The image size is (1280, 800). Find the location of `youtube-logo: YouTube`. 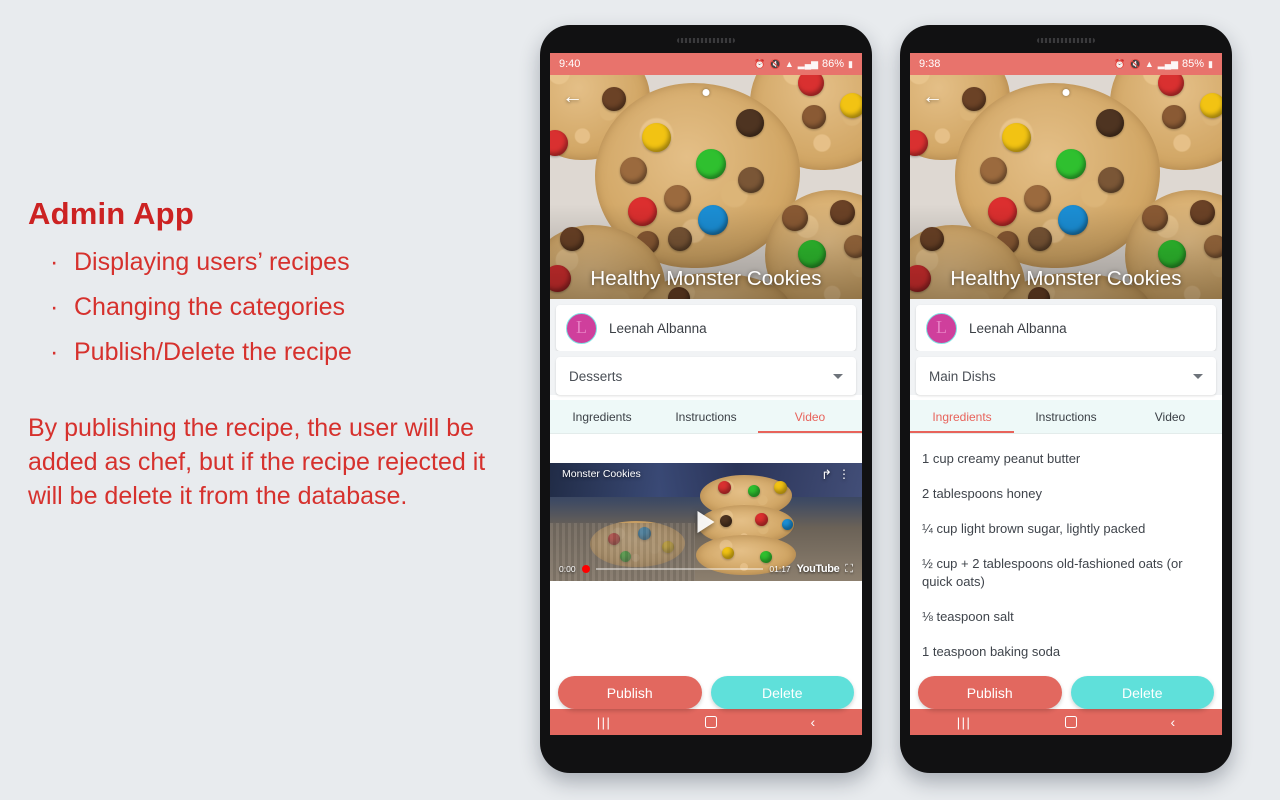

youtube-logo: YouTube is located at coordinates (818, 569).